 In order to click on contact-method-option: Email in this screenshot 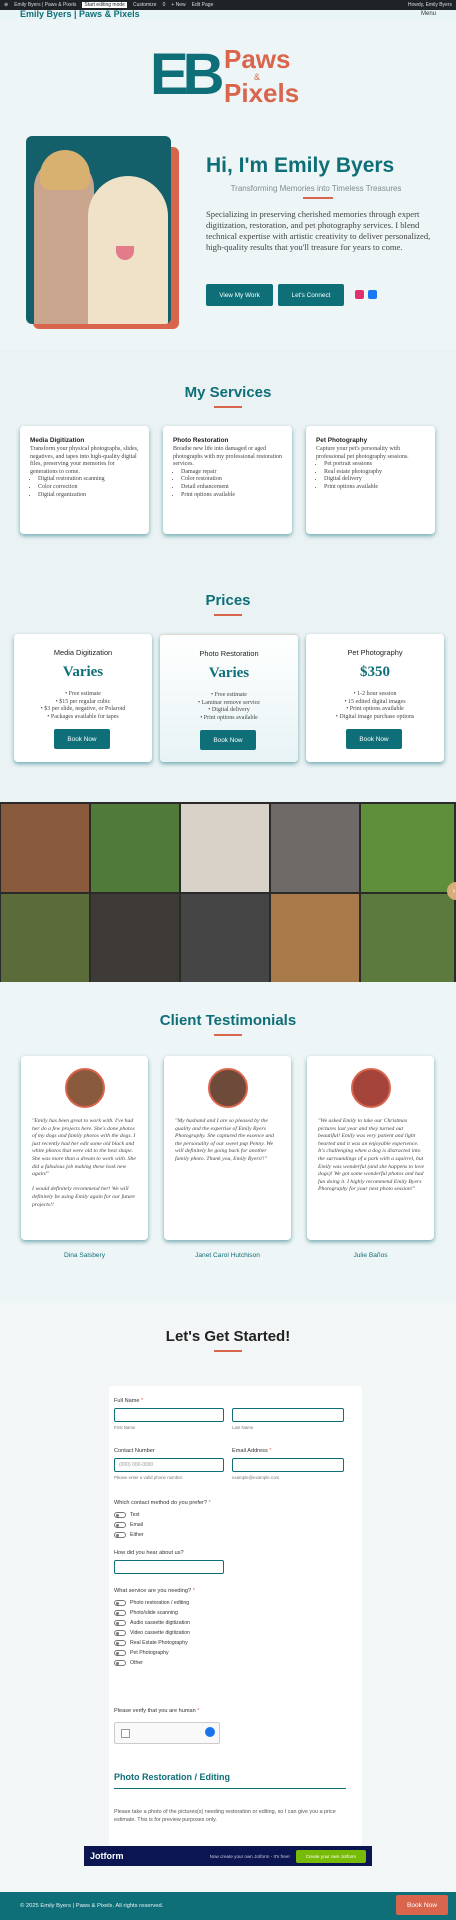, I will do `click(128, 1525)`.